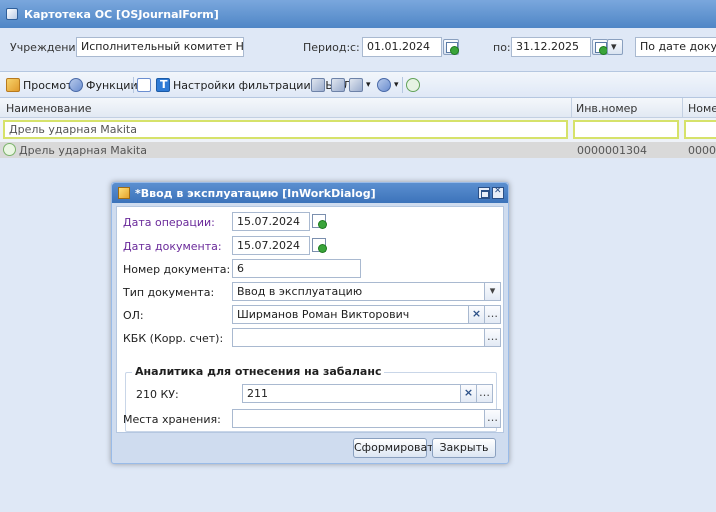  Describe the element at coordinates (358, 108) in the screenshot. I see `grid-header: Наименование Инв.номер Номер` at that location.